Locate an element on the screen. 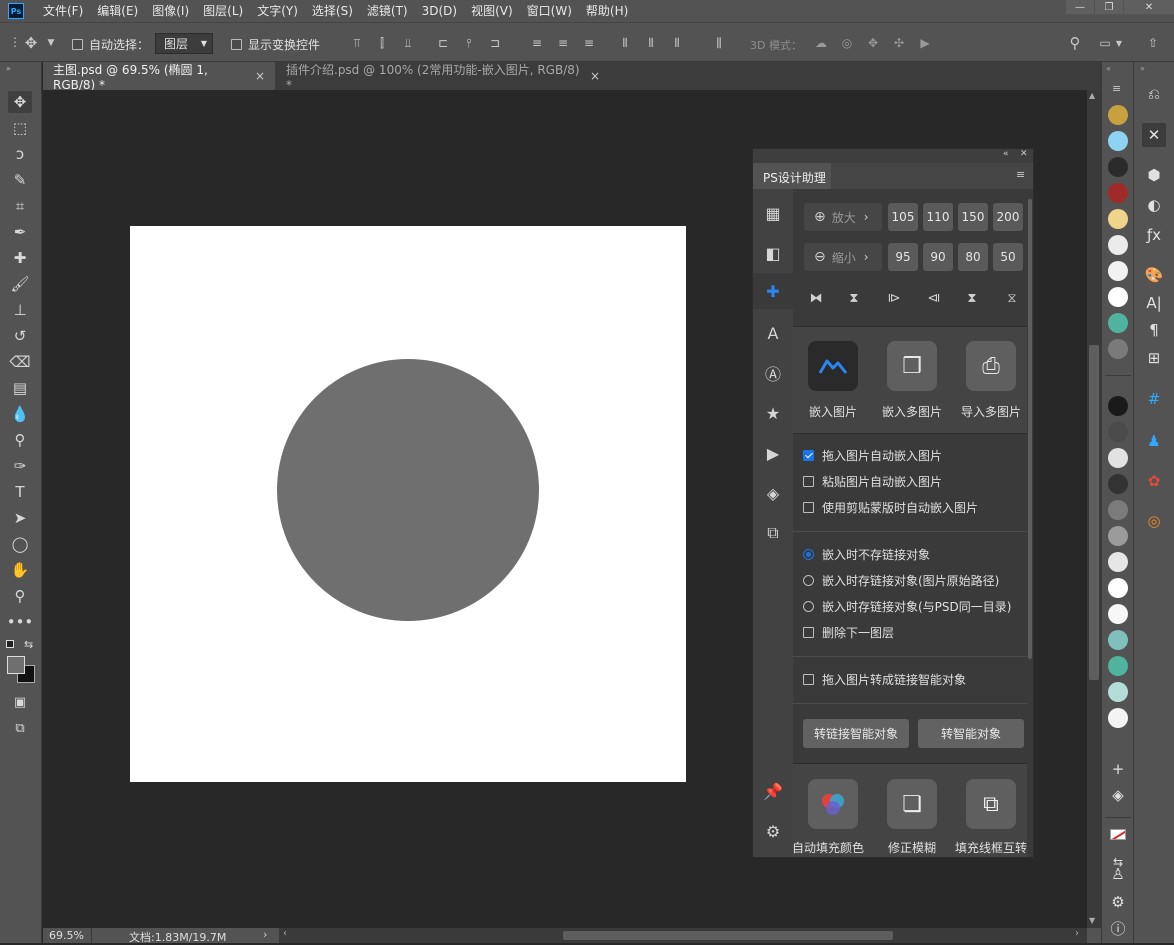 The image size is (1174, 945). menu-image: 图像(I) is located at coordinates (170, 11).